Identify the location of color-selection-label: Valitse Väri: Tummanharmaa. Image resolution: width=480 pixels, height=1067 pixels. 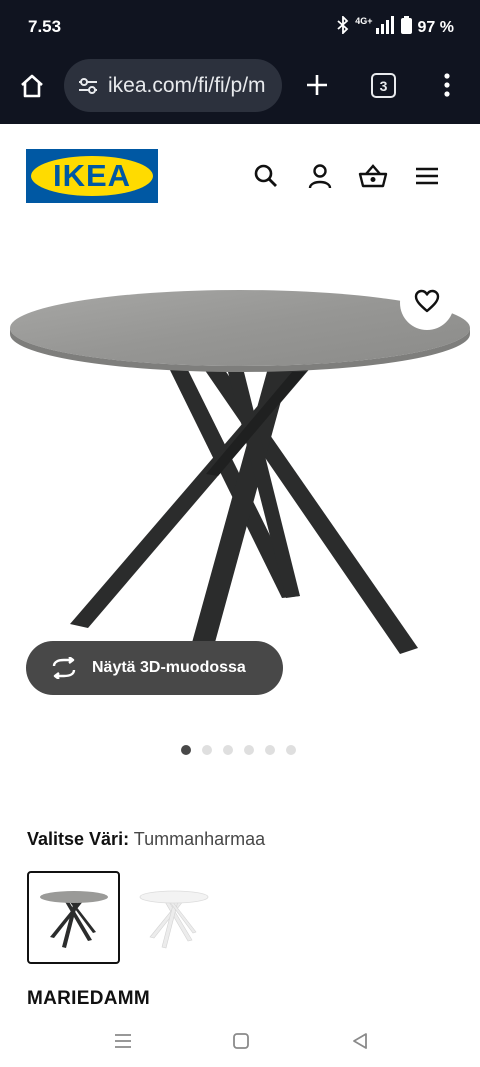
(146, 839).